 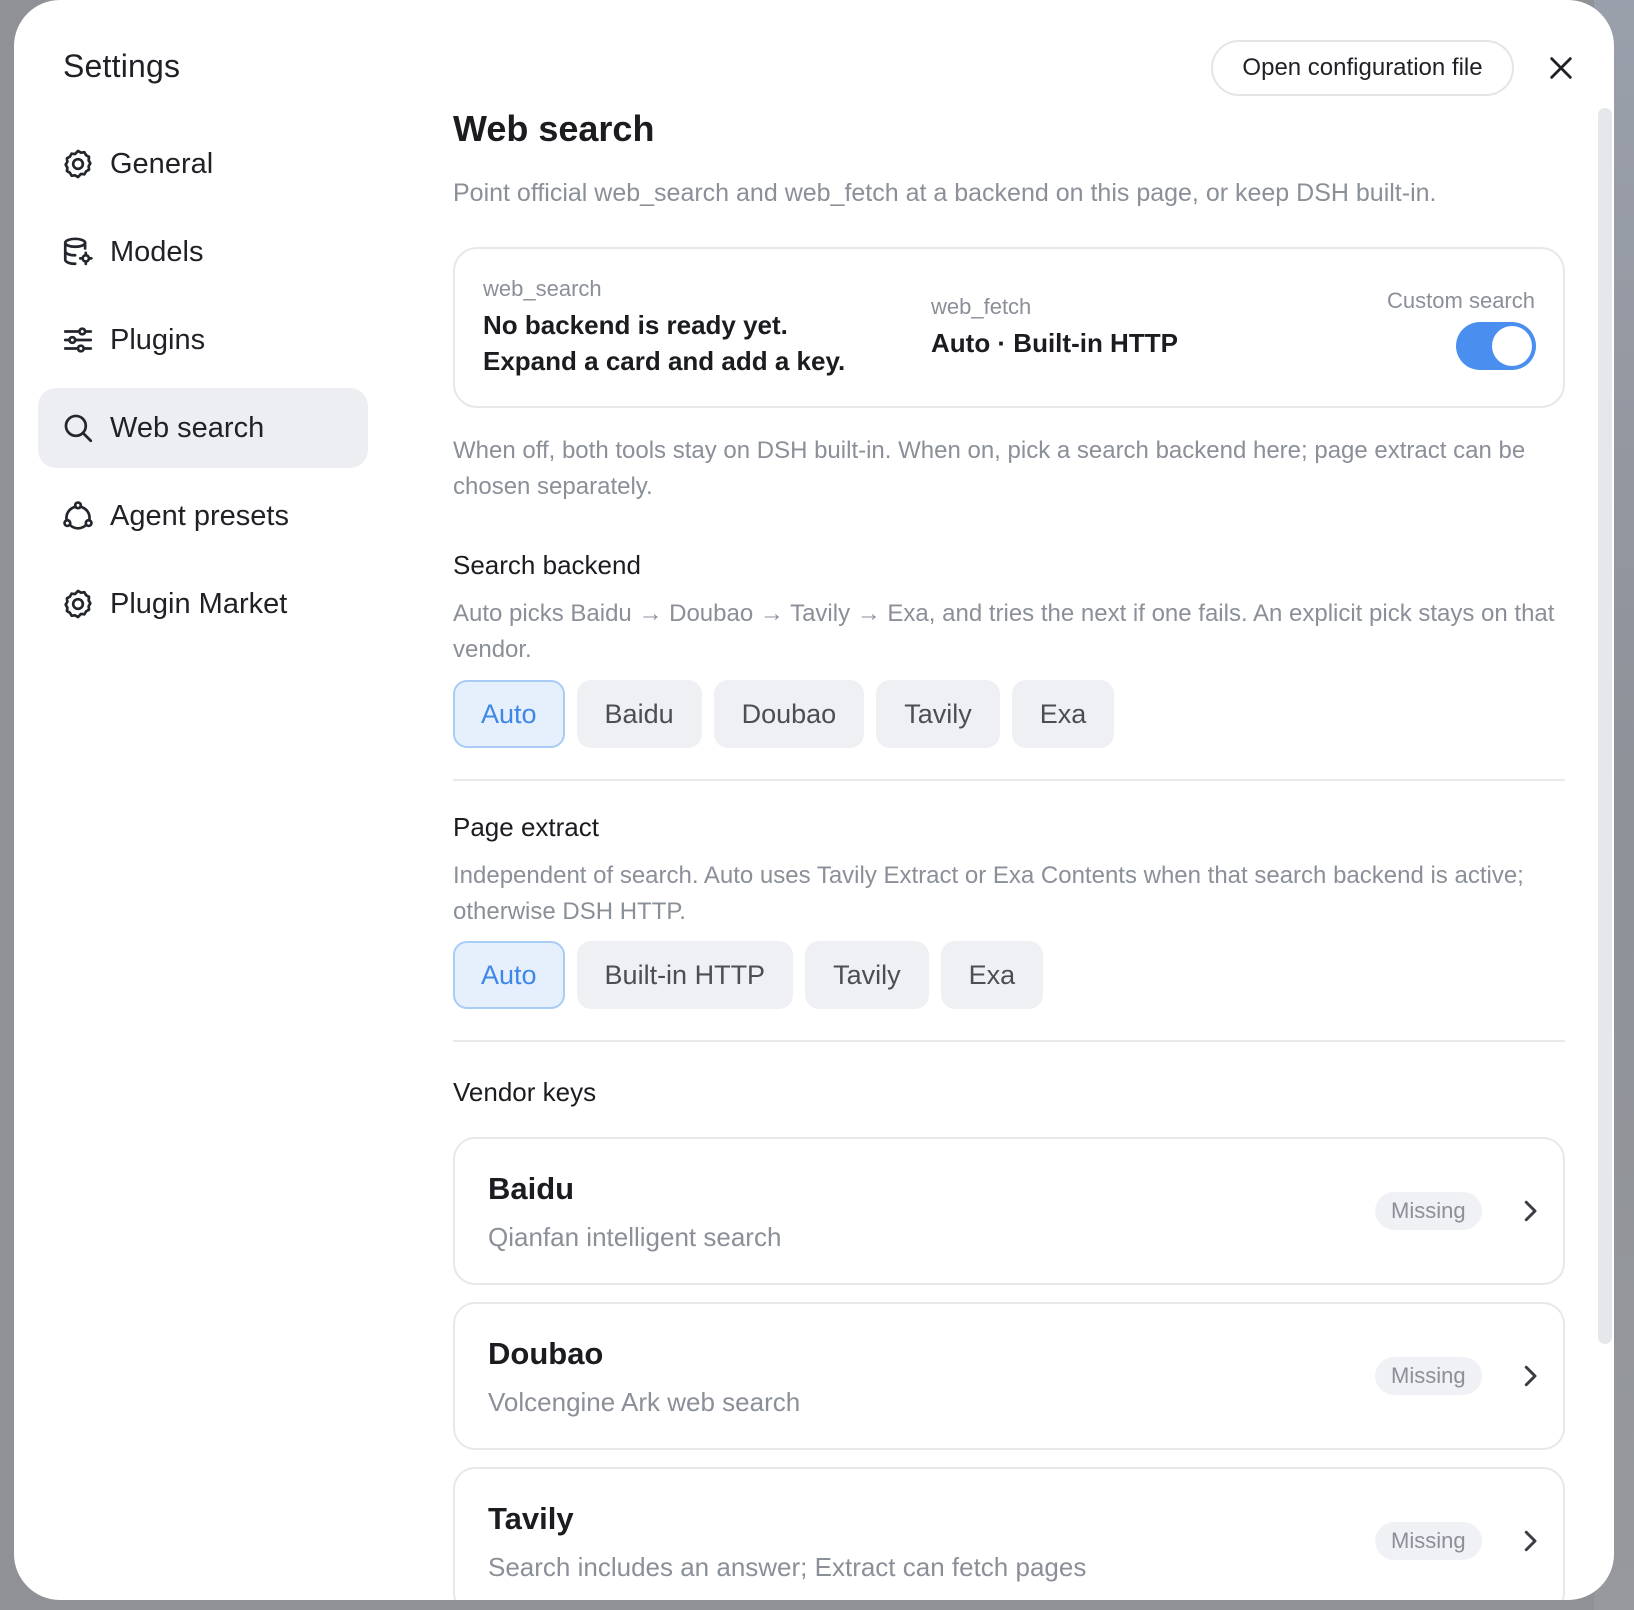 What do you see at coordinates (162, 163) in the screenshot?
I see `sidebar-item-label: General` at bounding box center [162, 163].